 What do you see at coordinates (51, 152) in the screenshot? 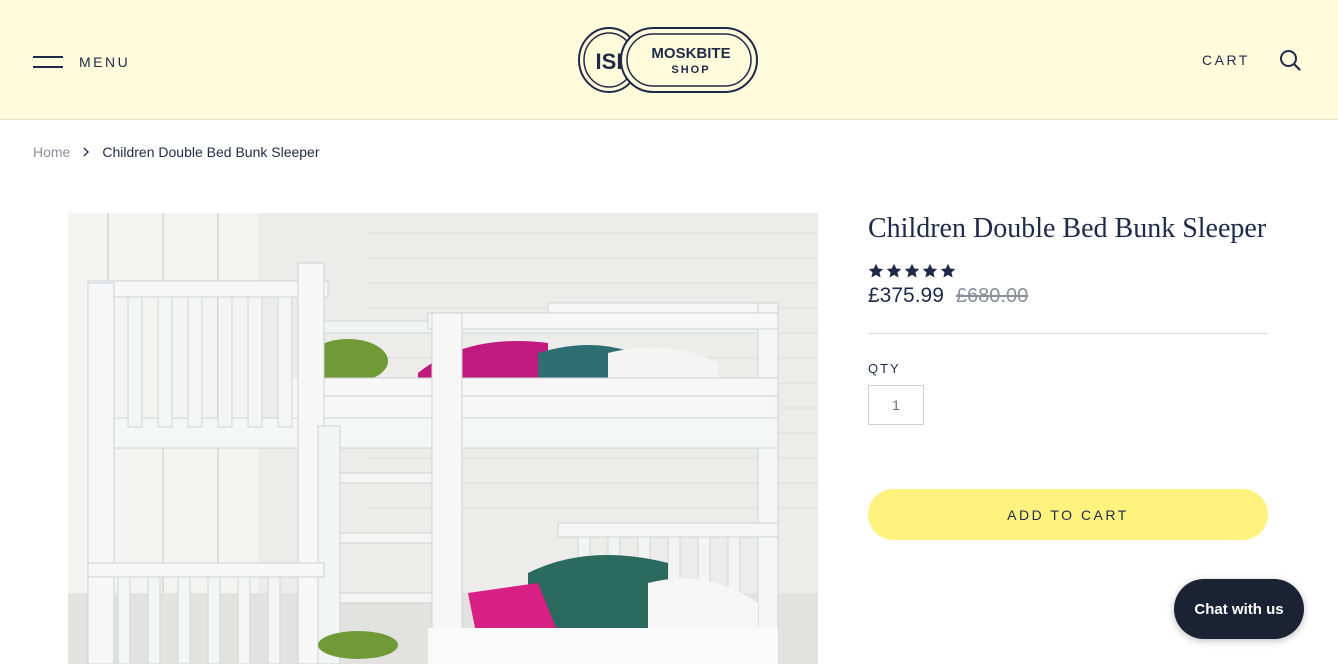
I see `breadcrumb-home-link: Home` at bounding box center [51, 152].